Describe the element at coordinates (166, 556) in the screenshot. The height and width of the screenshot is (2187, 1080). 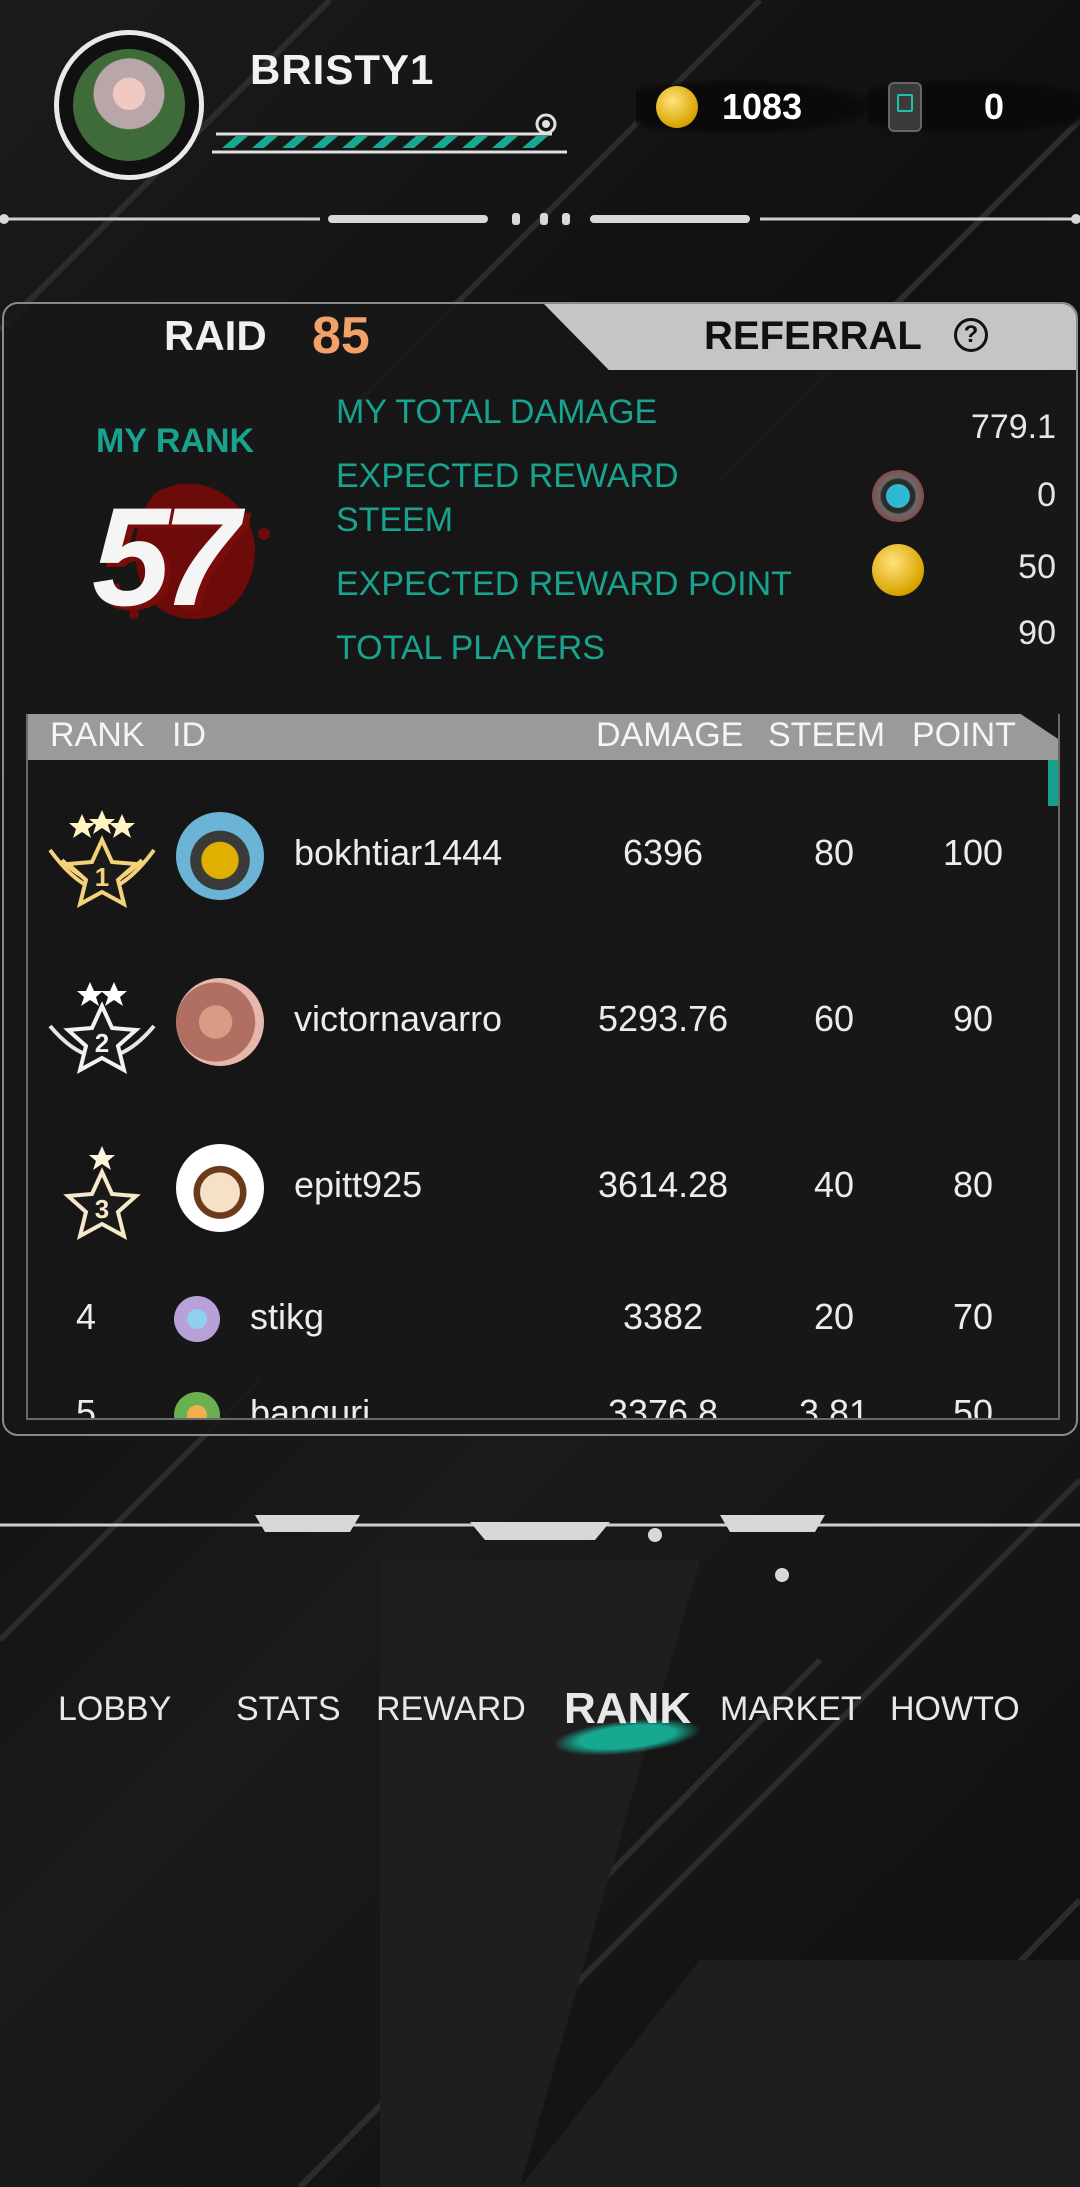
I see `my-rank-value: 57` at that location.